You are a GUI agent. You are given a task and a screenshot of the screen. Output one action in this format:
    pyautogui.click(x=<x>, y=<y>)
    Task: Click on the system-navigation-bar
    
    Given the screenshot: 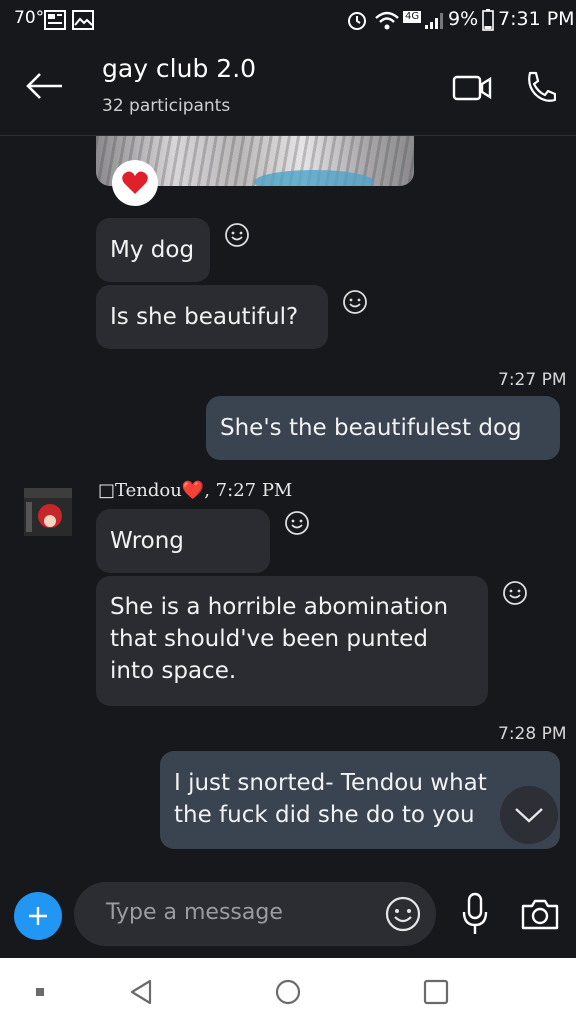 What is the action you would take?
    pyautogui.click(x=288, y=991)
    